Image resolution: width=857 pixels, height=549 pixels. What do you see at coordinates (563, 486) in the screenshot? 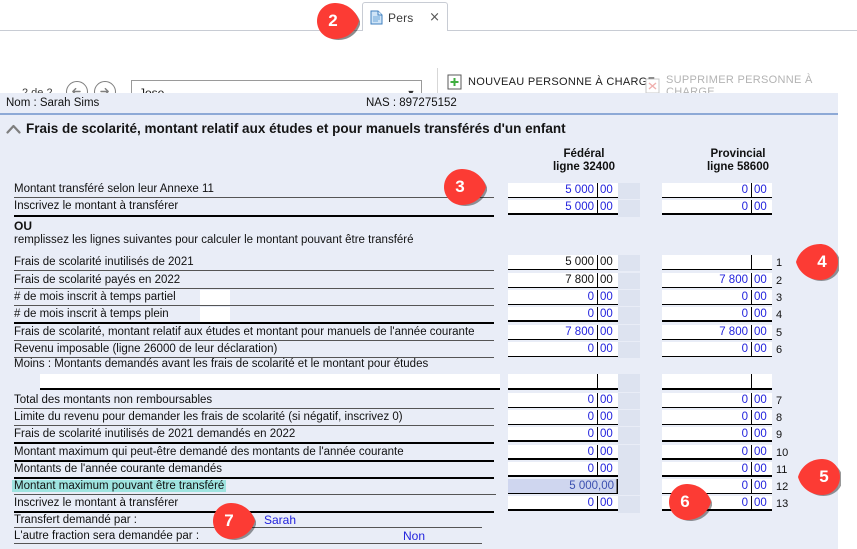
I see `federal-input: 5 000,00` at bounding box center [563, 486].